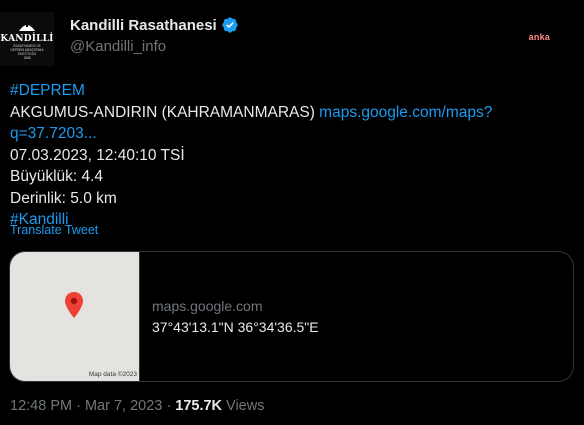 The height and width of the screenshot is (425, 584). What do you see at coordinates (230, 25) in the screenshot?
I see `verified-badge-icon` at bounding box center [230, 25].